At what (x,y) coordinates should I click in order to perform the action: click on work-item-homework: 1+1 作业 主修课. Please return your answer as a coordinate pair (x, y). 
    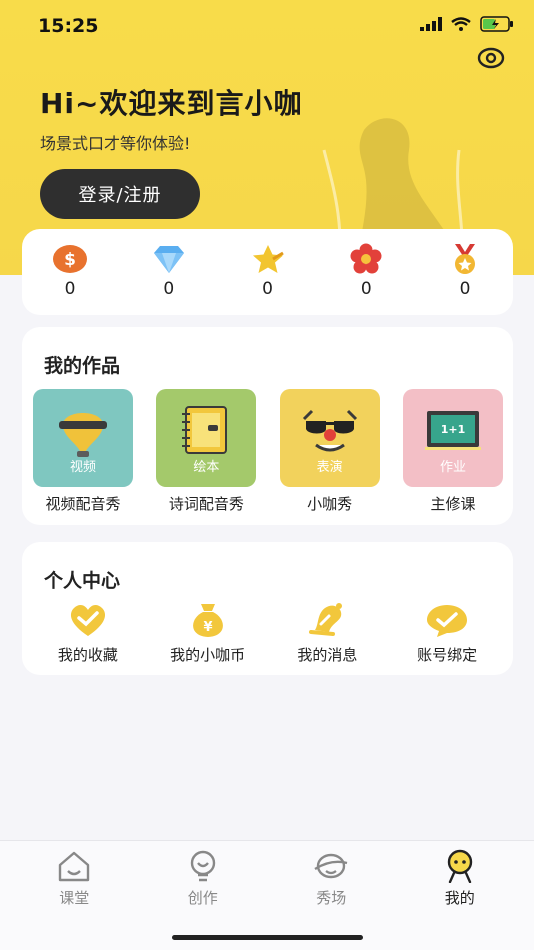
    Looking at the image, I should click on (452, 451).